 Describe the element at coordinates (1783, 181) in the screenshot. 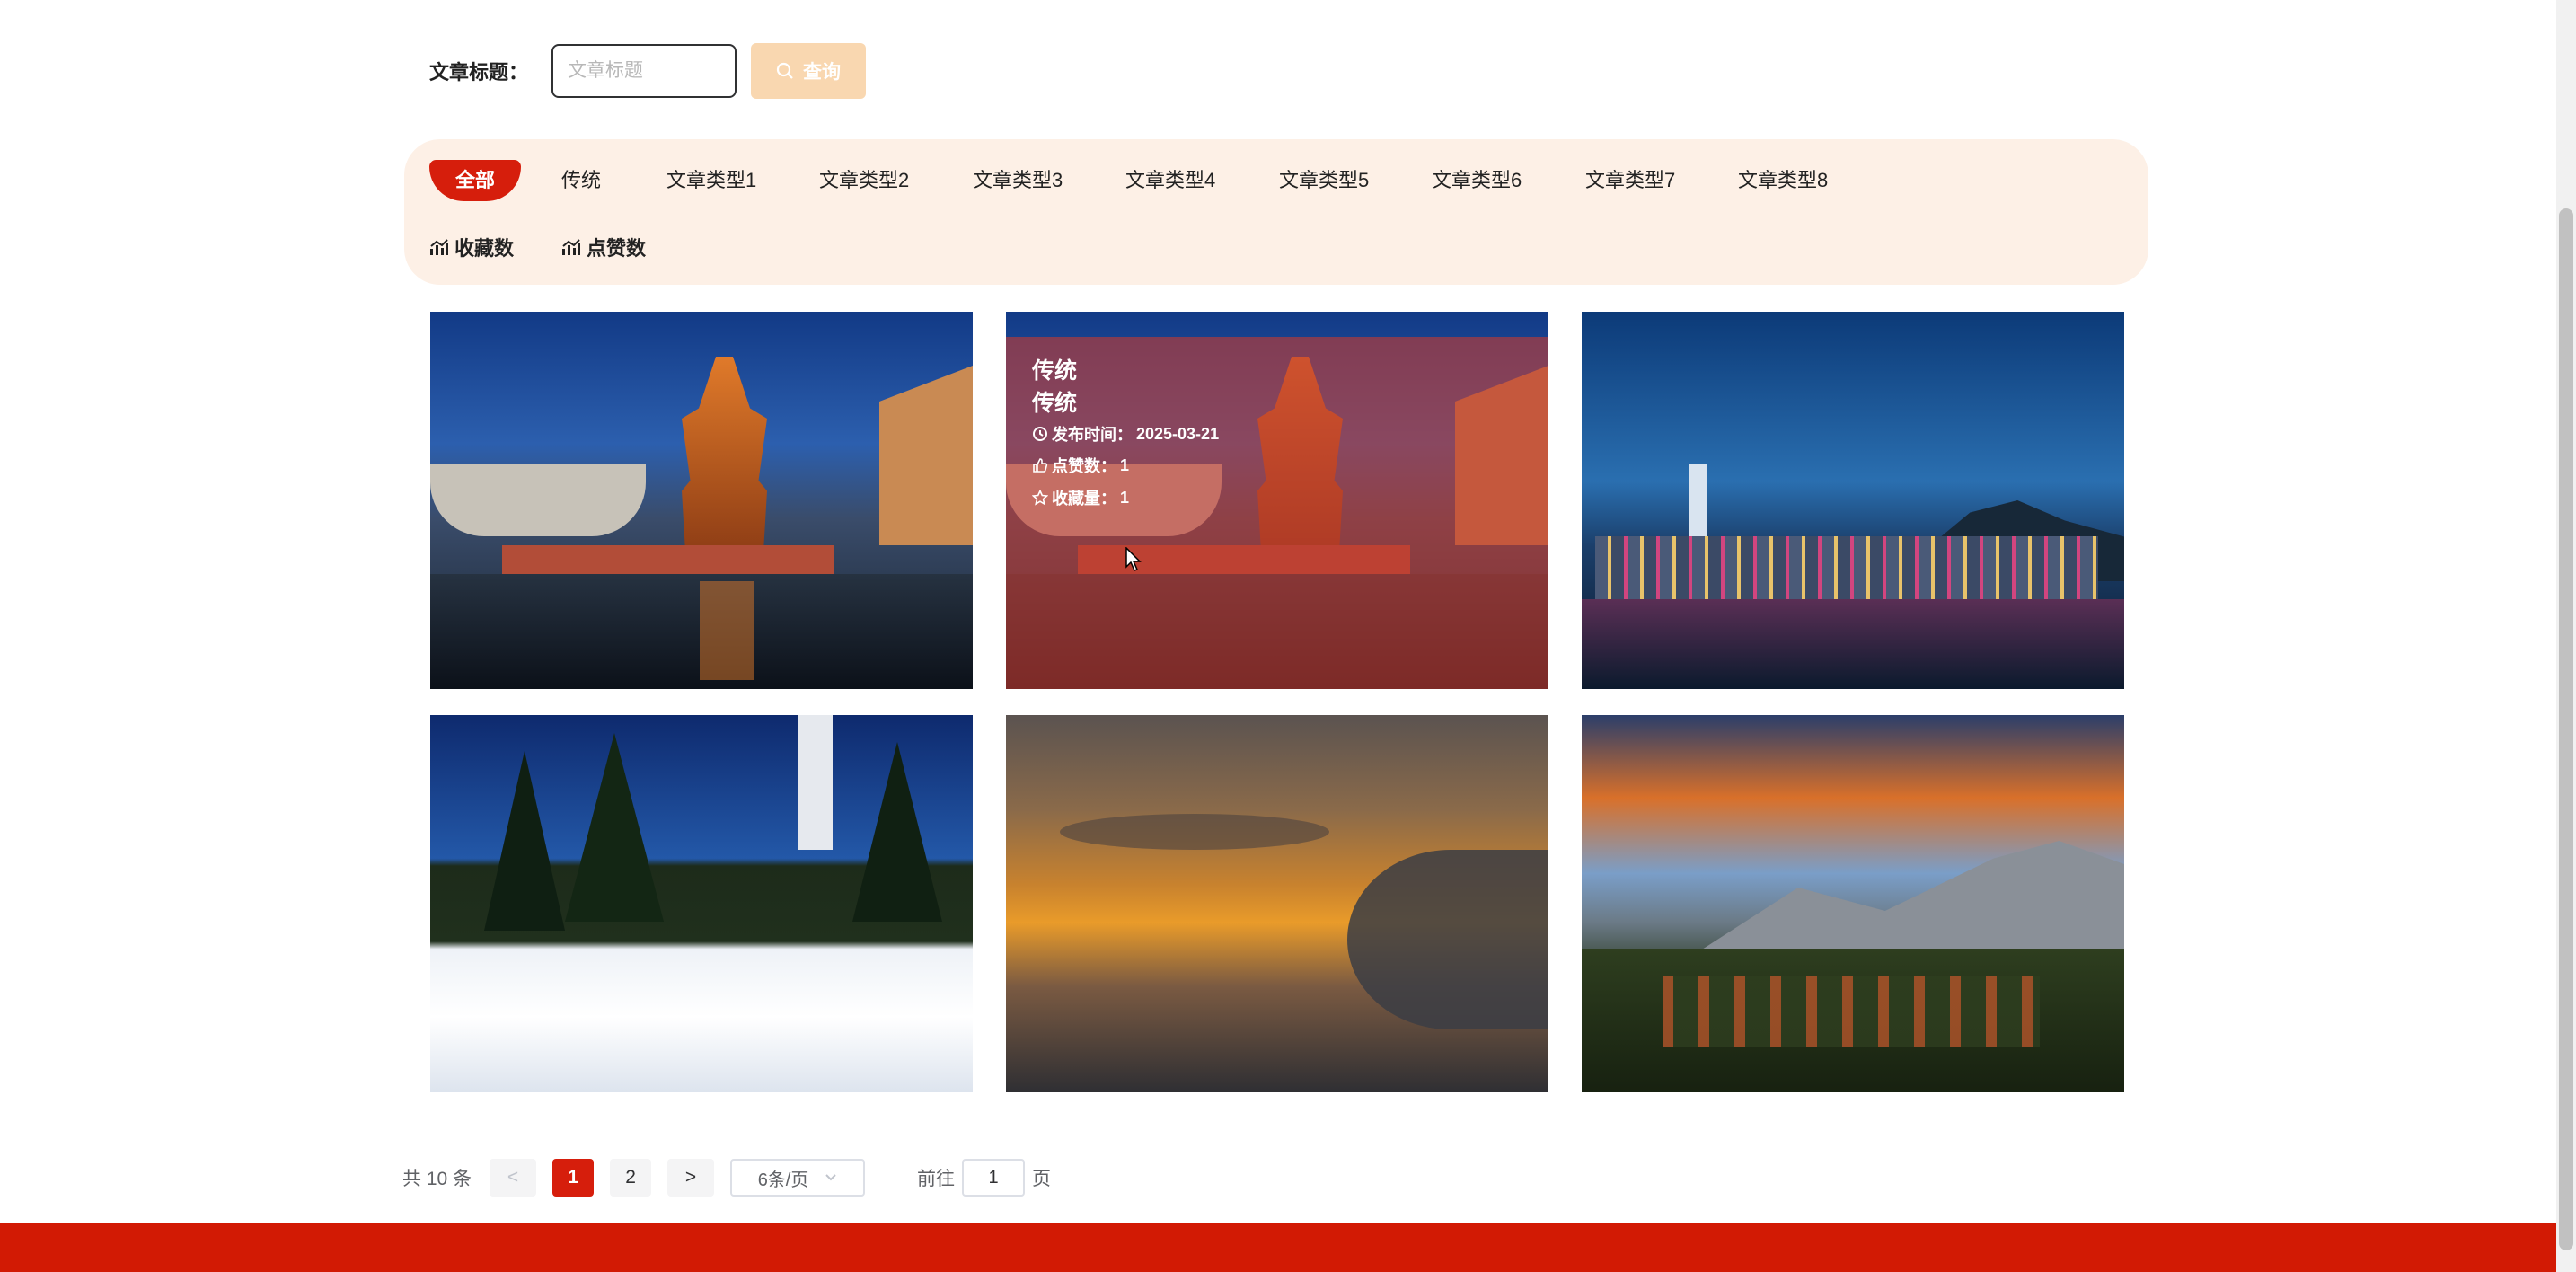

I see `category-type-8: 文章类型8` at that location.